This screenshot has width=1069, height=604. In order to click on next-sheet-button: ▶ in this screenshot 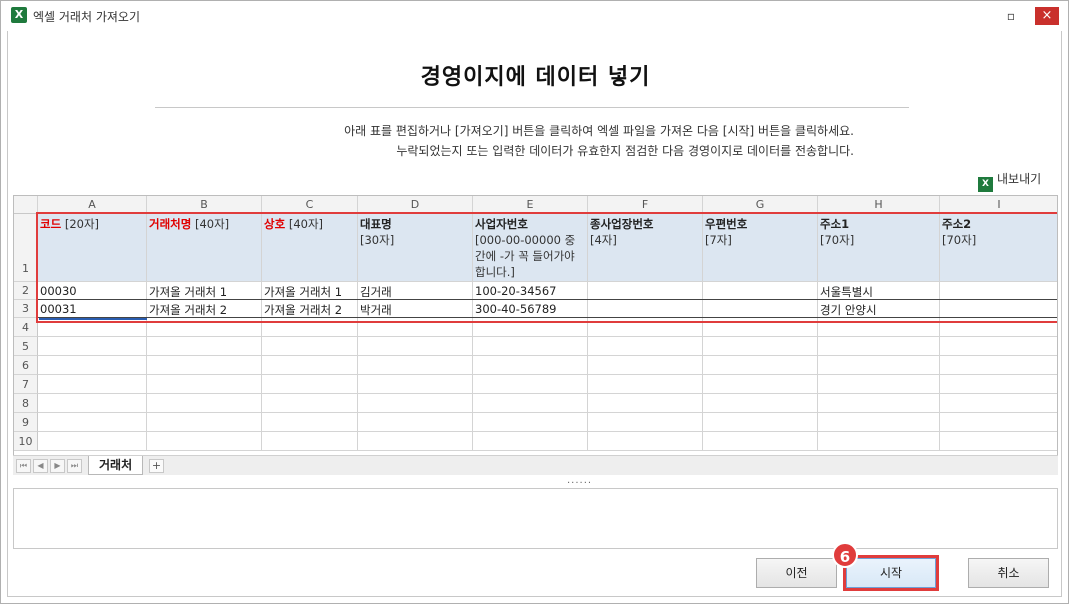, I will do `click(57, 466)`.